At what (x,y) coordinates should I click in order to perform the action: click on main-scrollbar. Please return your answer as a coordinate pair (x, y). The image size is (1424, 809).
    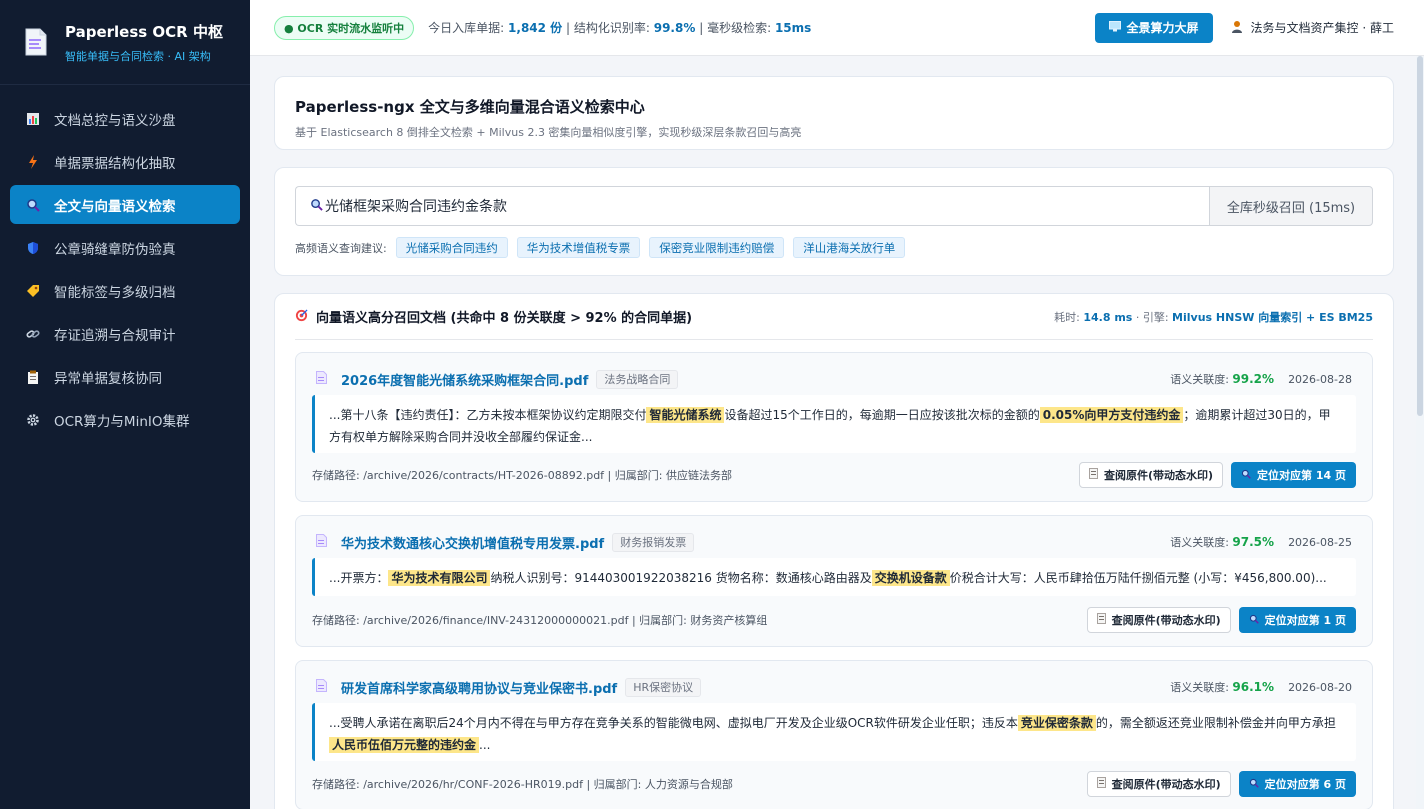
    Looking at the image, I should click on (1420, 432).